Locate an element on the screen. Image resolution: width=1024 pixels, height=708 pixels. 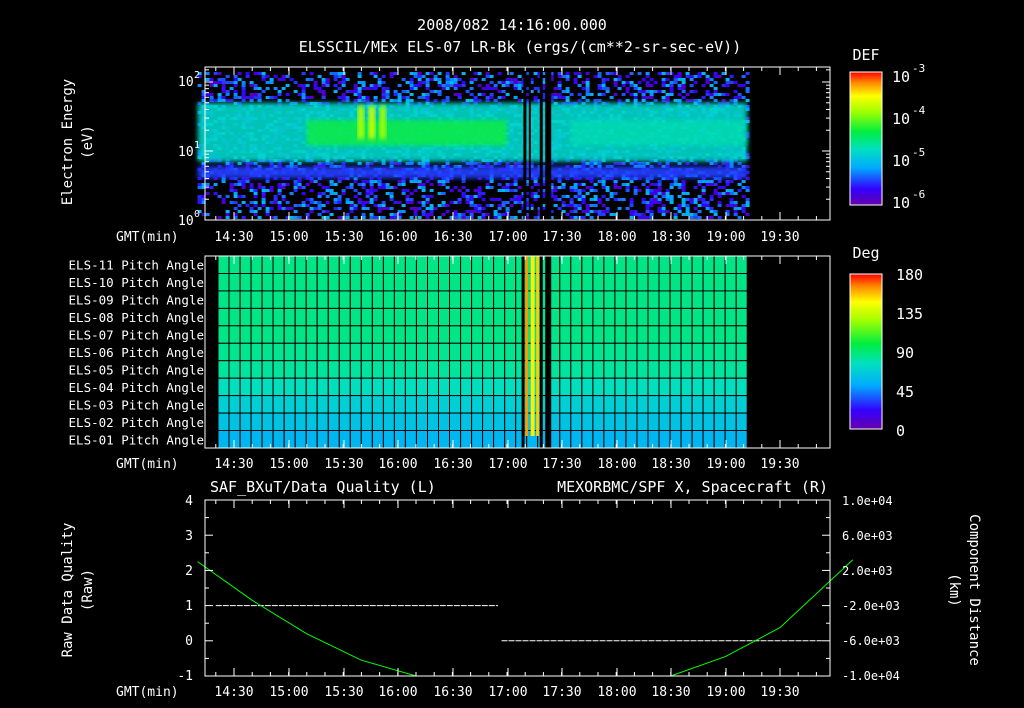
distance-ytick: -6.0e+03 is located at coordinates (871, 641).